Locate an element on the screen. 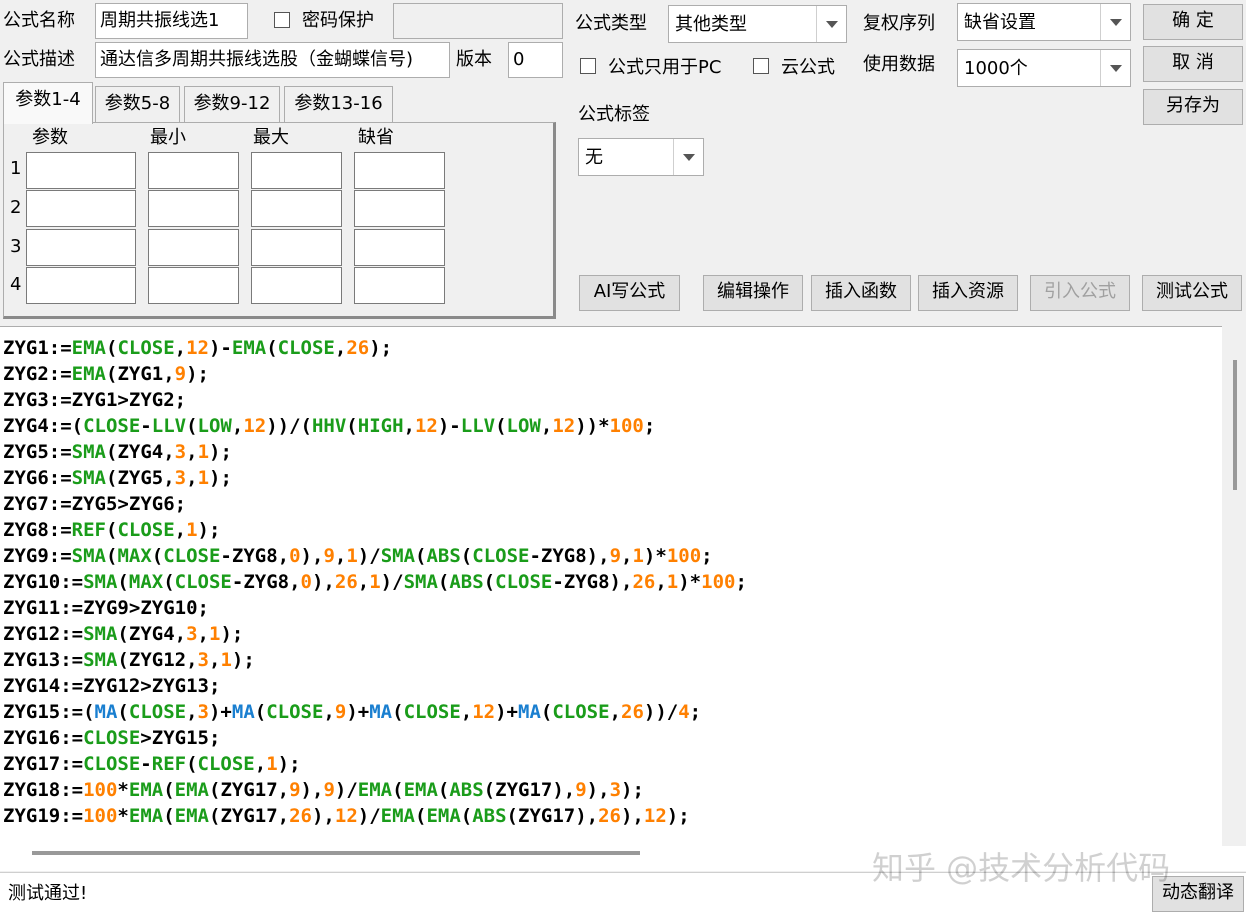 This screenshot has height=920, width=1246. formula-tag-select: 无 is located at coordinates (641, 157).